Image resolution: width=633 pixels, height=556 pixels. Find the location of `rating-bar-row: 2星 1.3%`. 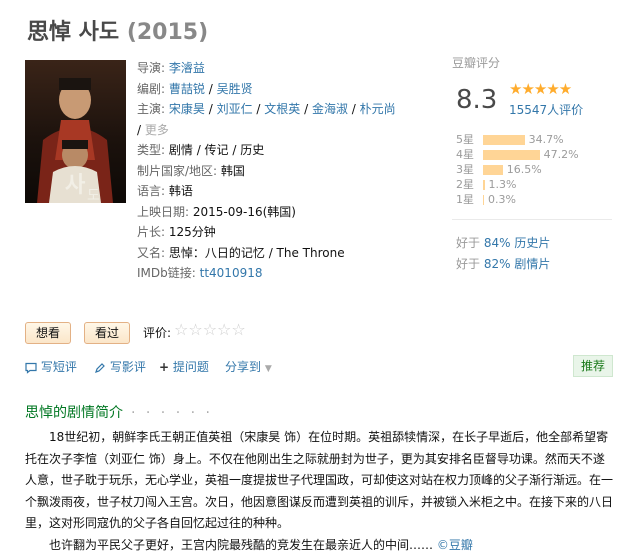

rating-bar-row: 2星 1.3% is located at coordinates (532, 184).